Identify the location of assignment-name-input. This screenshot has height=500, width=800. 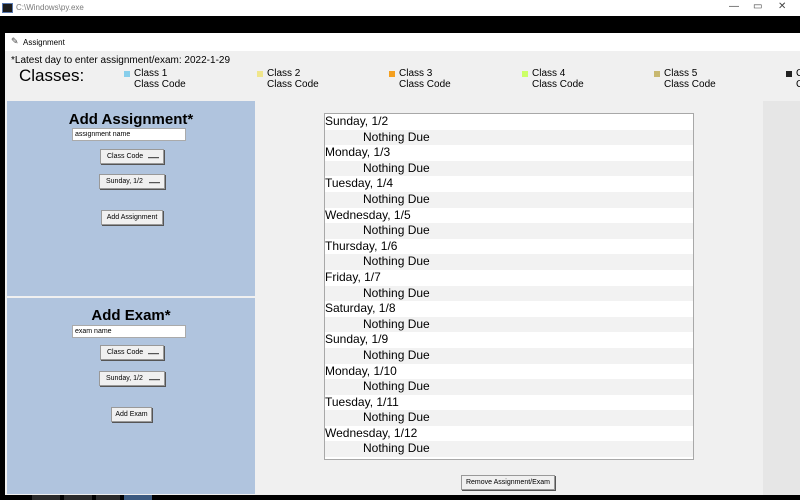
(129, 134).